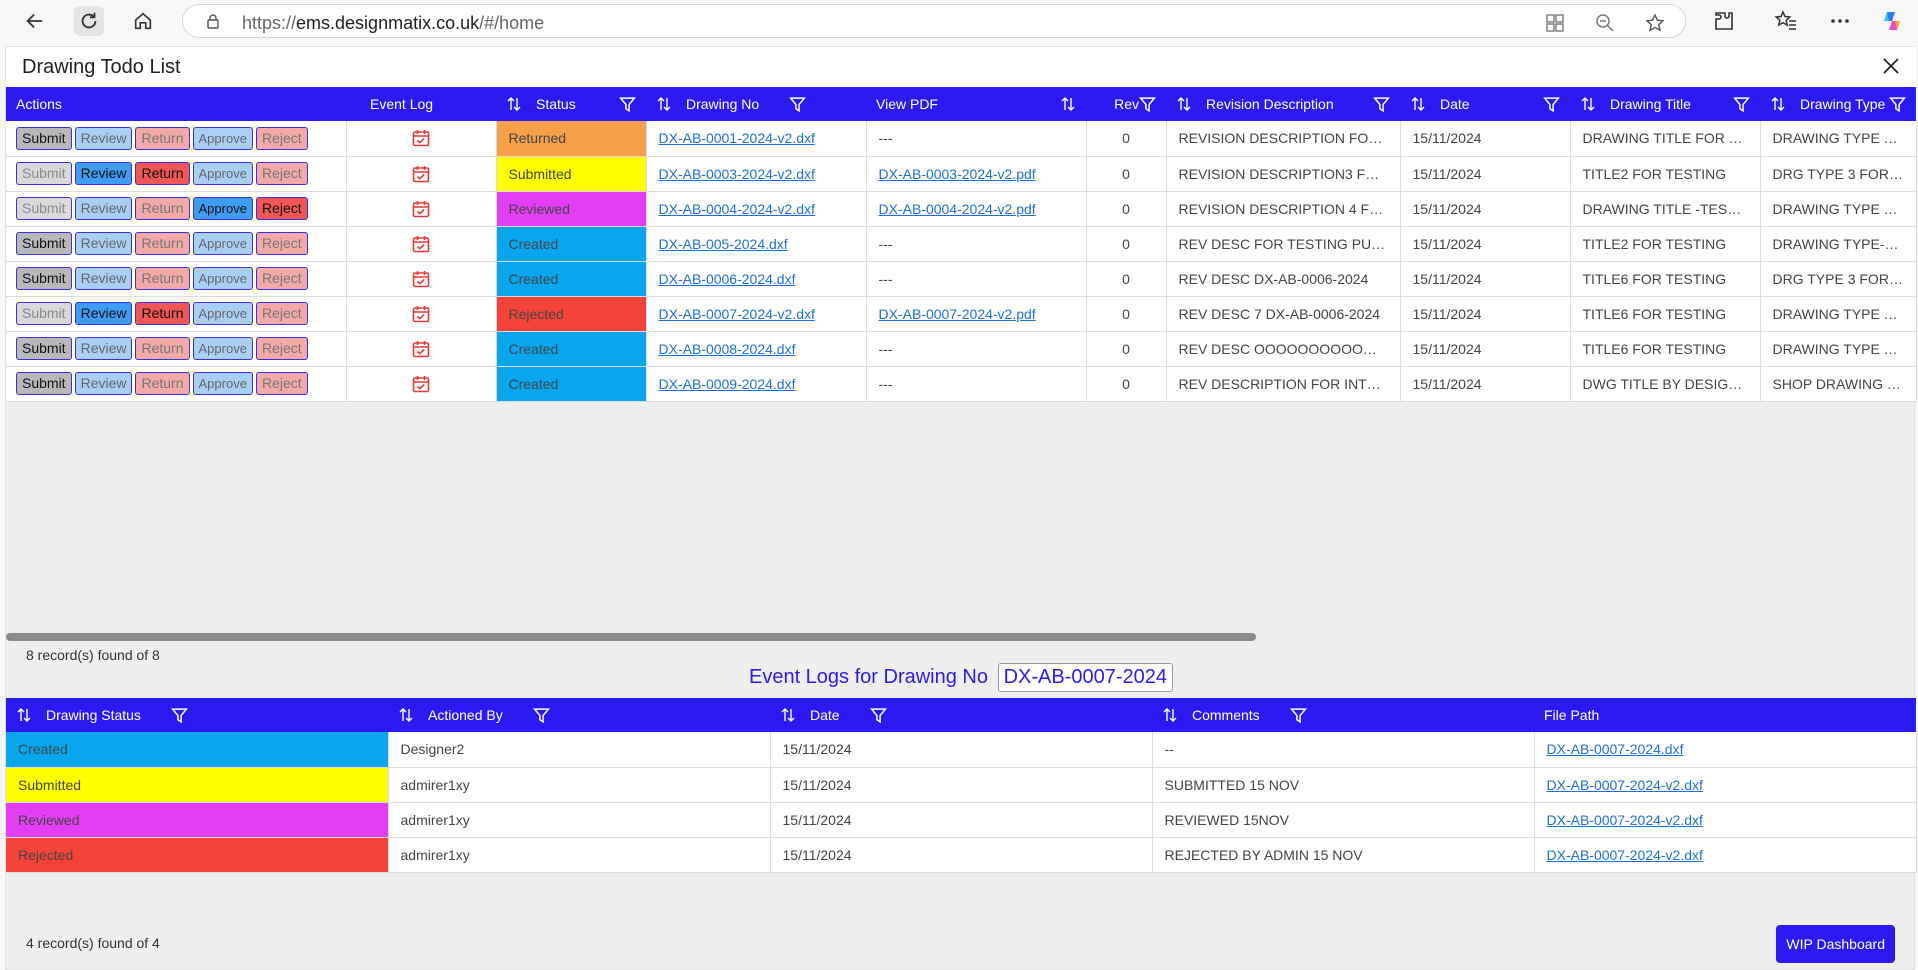  Describe the element at coordinates (1485, 104) in the screenshot. I see `col-date: Date` at that location.